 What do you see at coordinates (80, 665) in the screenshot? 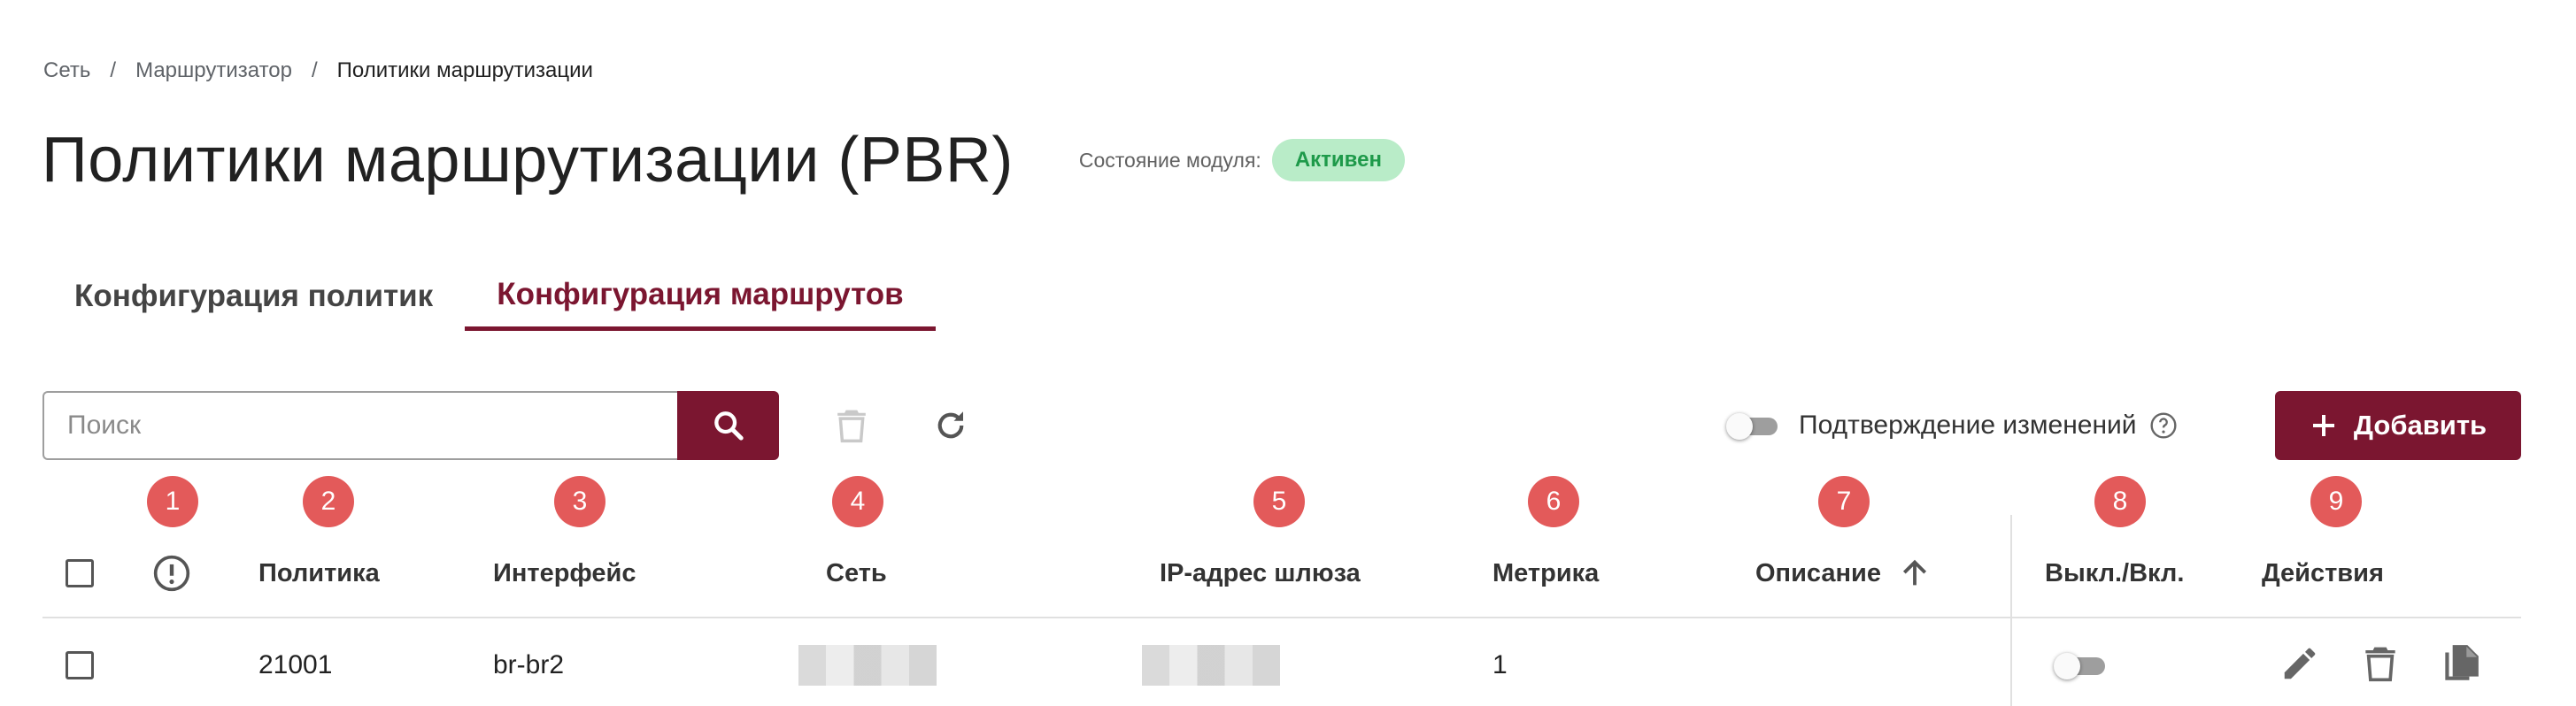
I see `row-checkbox` at bounding box center [80, 665].